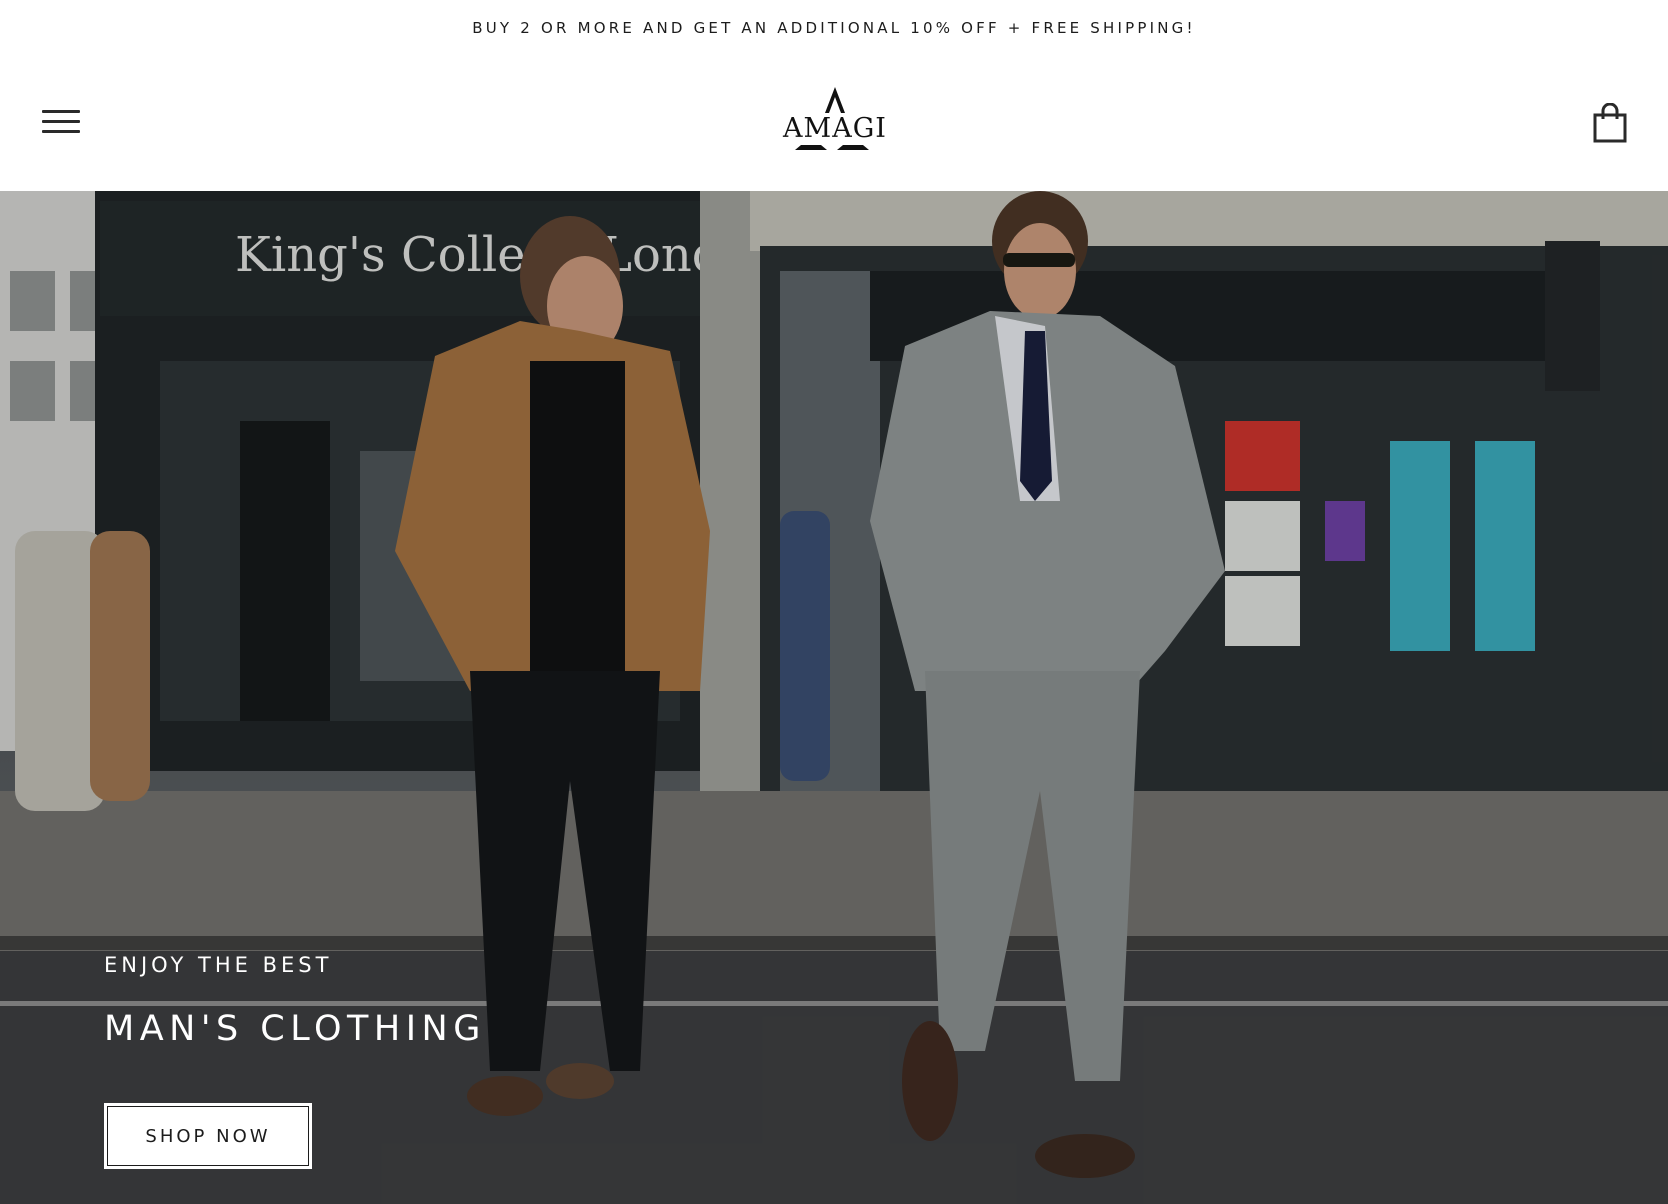 This screenshot has width=1668, height=1204. I want to click on shop-now-button: SHOP NOW, so click(208, 1136).